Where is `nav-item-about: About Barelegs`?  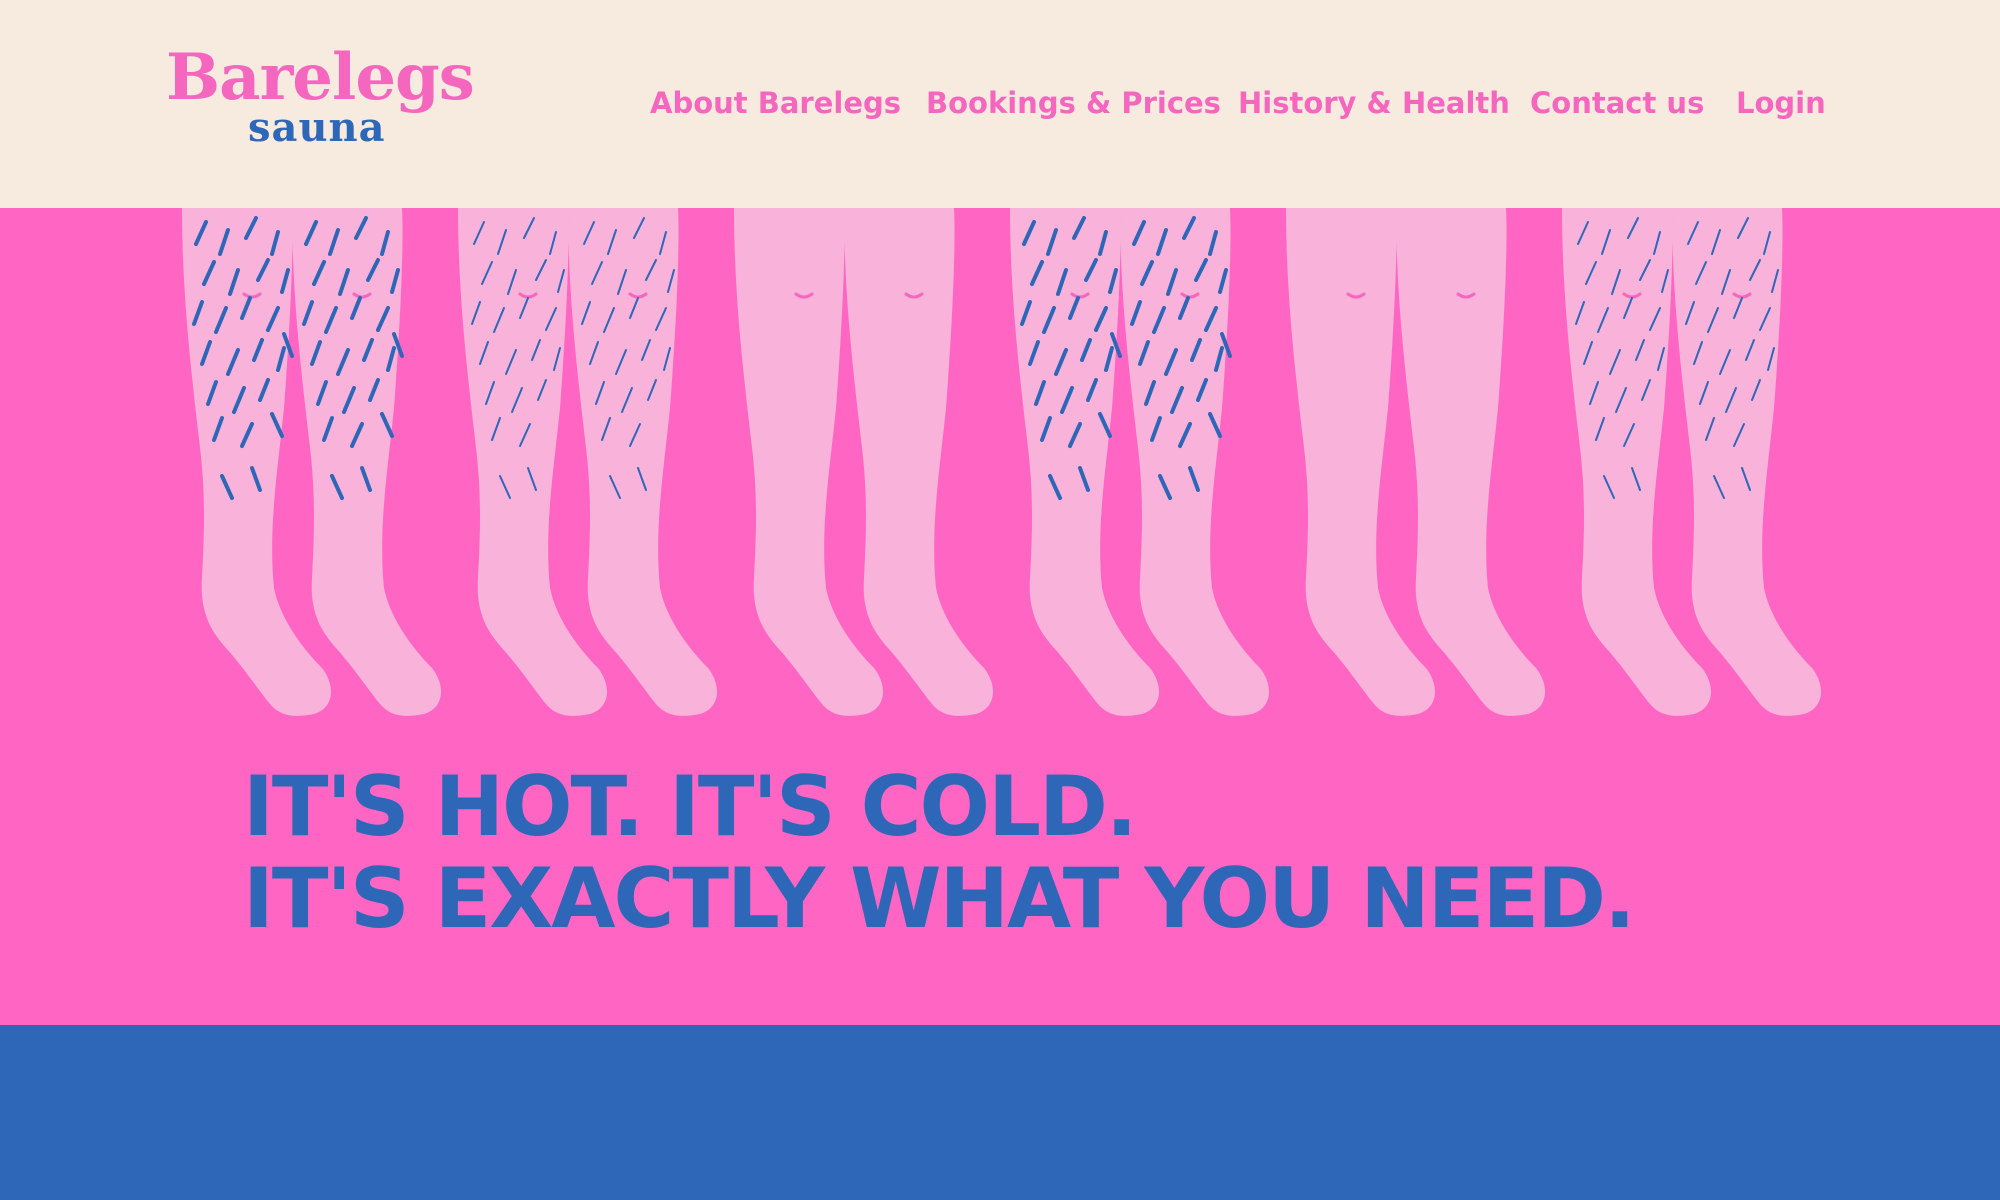 nav-item-about: About Barelegs is located at coordinates (775, 103).